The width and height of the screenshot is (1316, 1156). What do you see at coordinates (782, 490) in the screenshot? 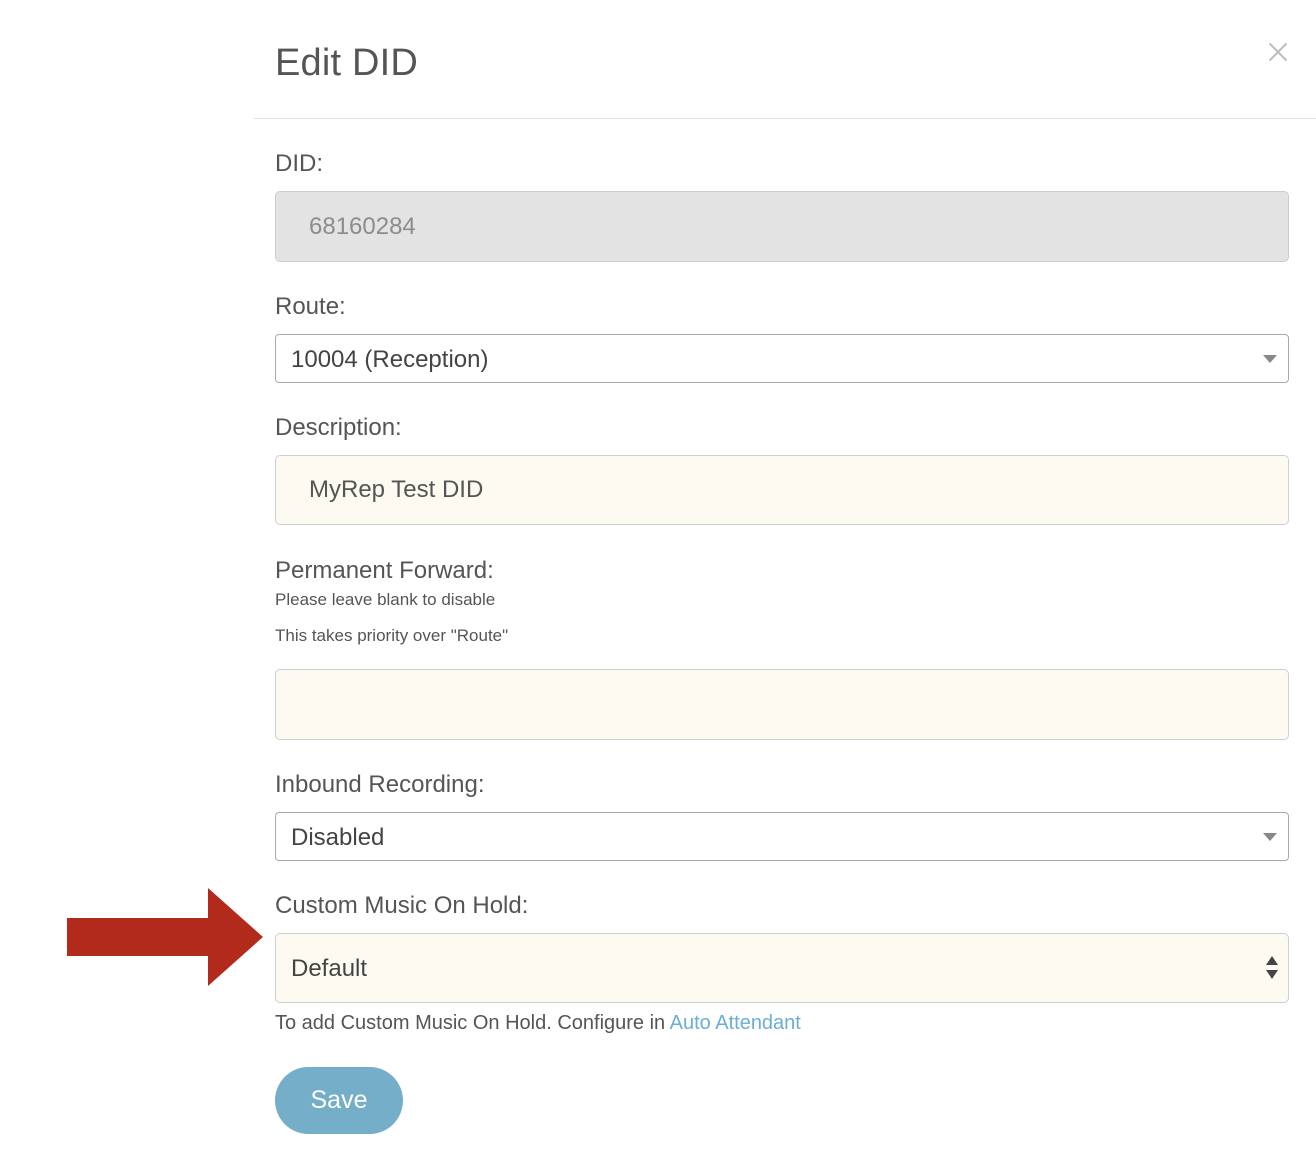
I see `description-input` at bounding box center [782, 490].